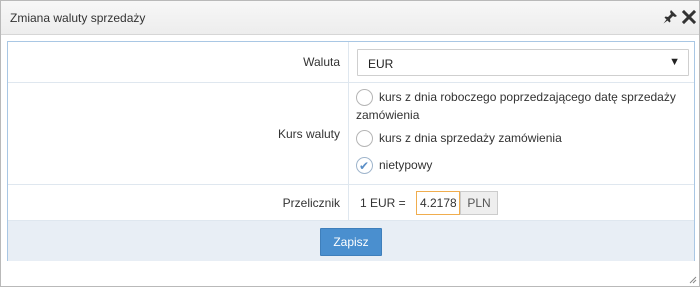  Describe the element at coordinates (364, 166) in the screenshot. I see `checkmark-icon: ✔` at that location.